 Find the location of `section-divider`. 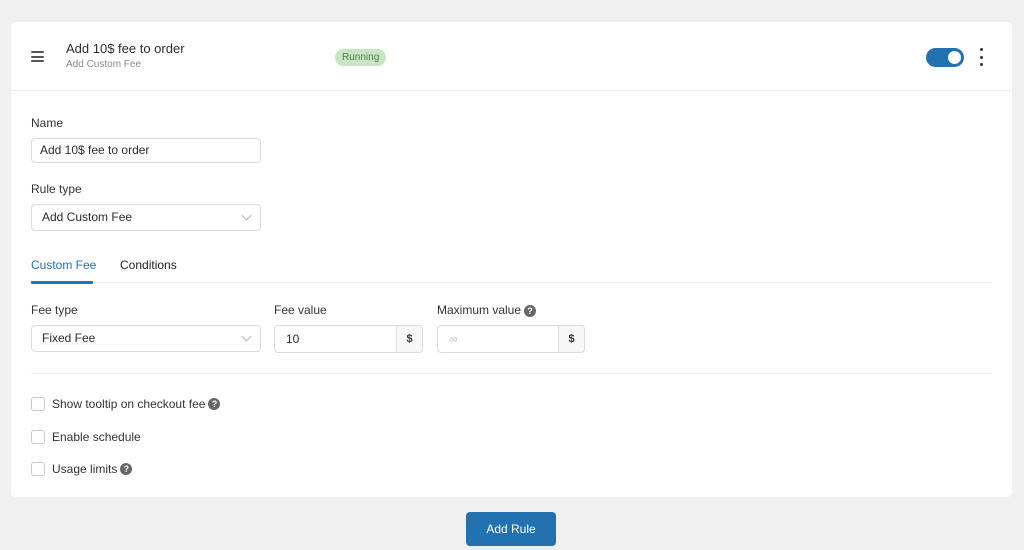

section-divider is located at coordinates (511, 373).